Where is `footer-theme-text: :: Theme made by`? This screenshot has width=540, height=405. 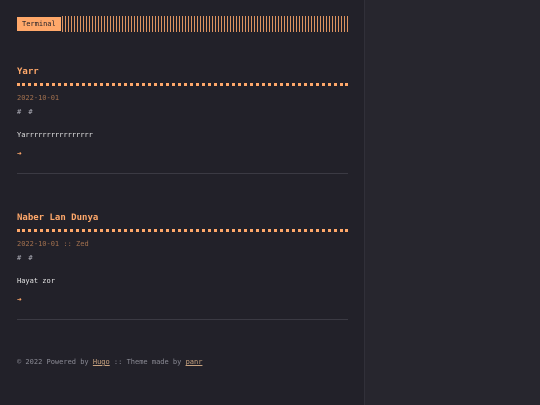 footer-theme-text: :: Theme made by is located at coordinates (147, 362).